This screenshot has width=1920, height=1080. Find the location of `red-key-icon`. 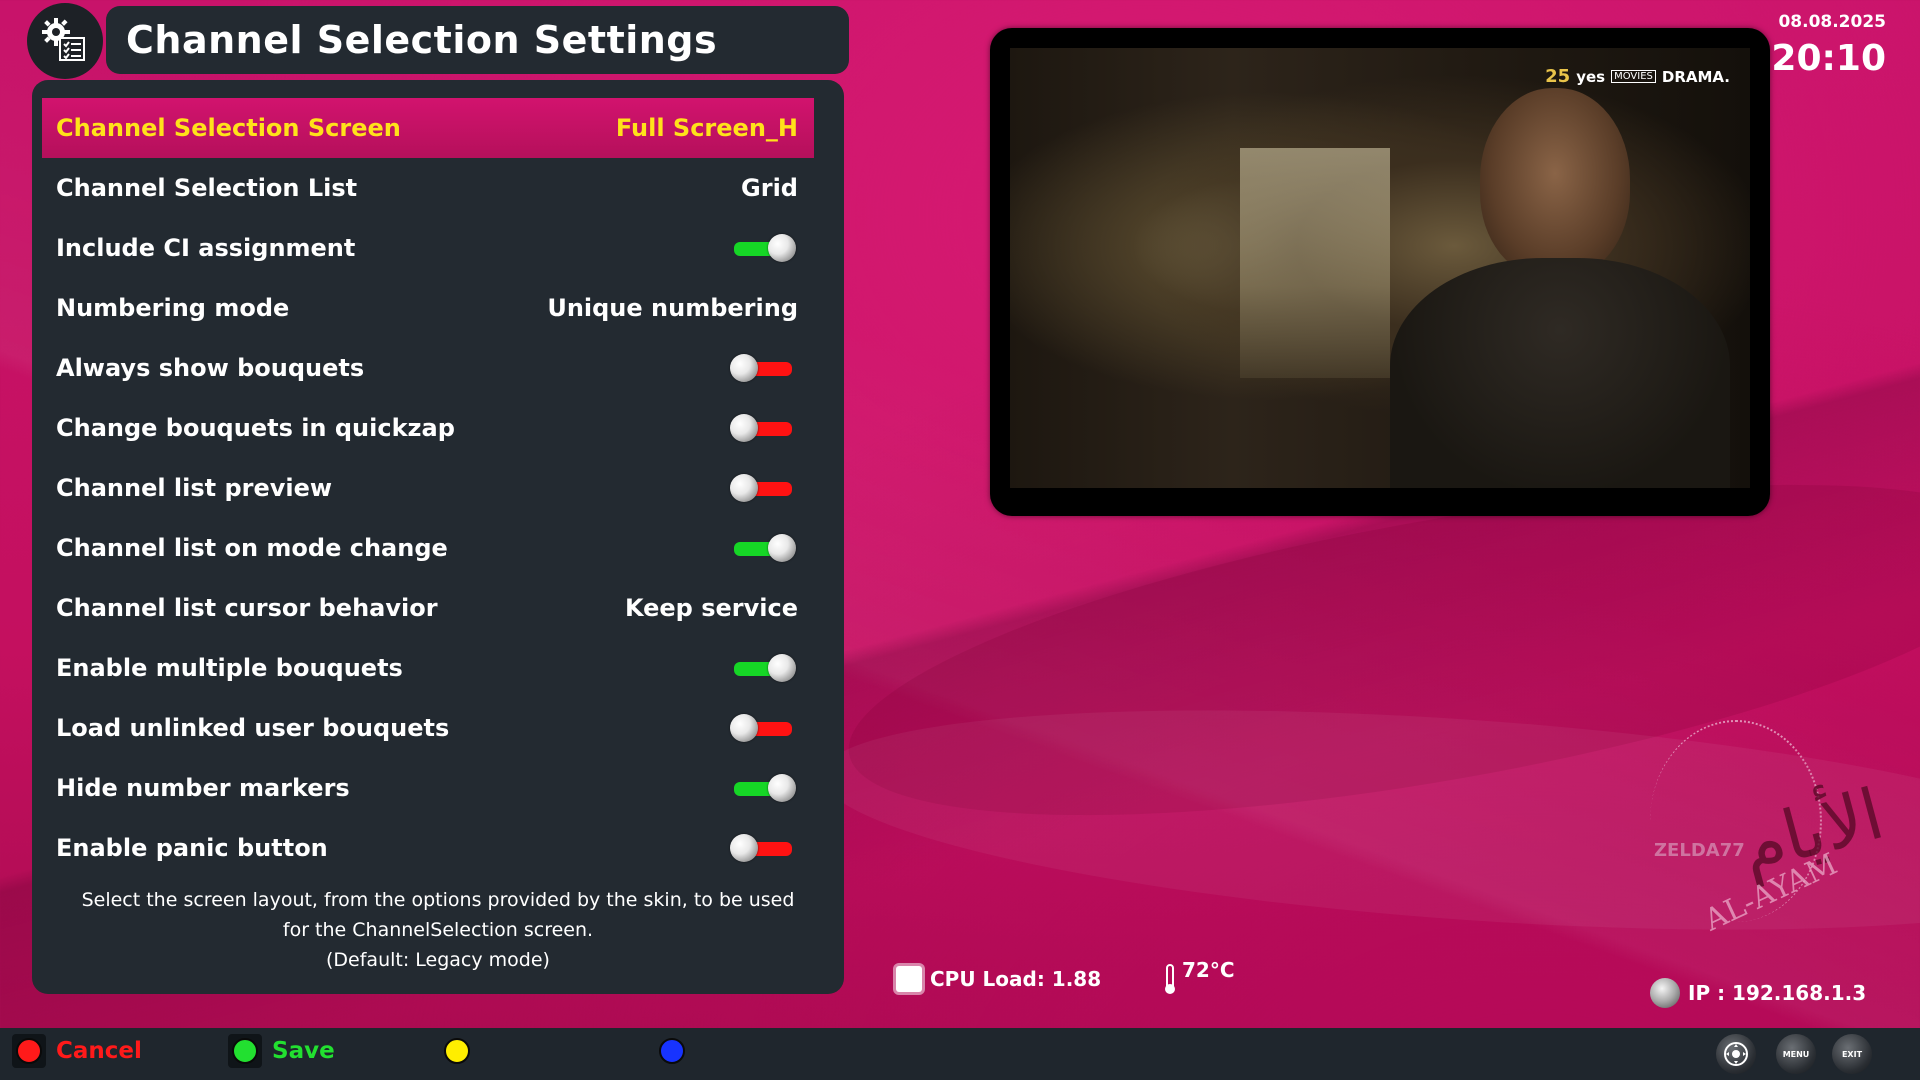

red-key-icon is located at coordinates (29, 1051).